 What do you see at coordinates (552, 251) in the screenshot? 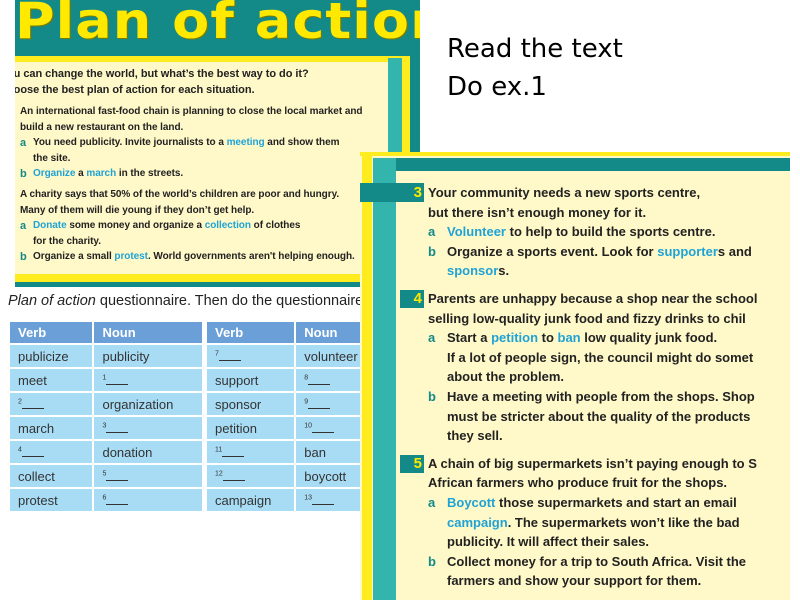
I see `text-segment: Organize a sports event. Look for` at bounding box center [552, 251].